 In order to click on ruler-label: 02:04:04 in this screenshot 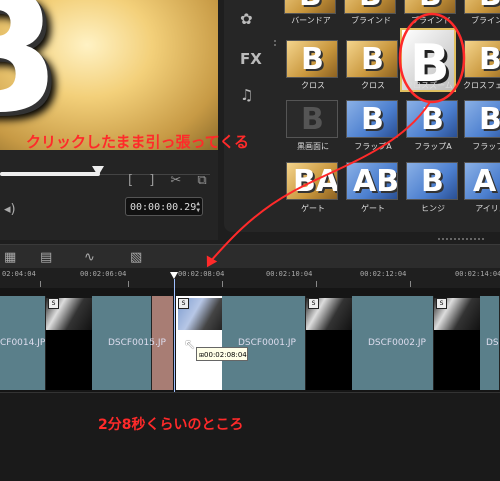, I will do `click(19, 274)`.